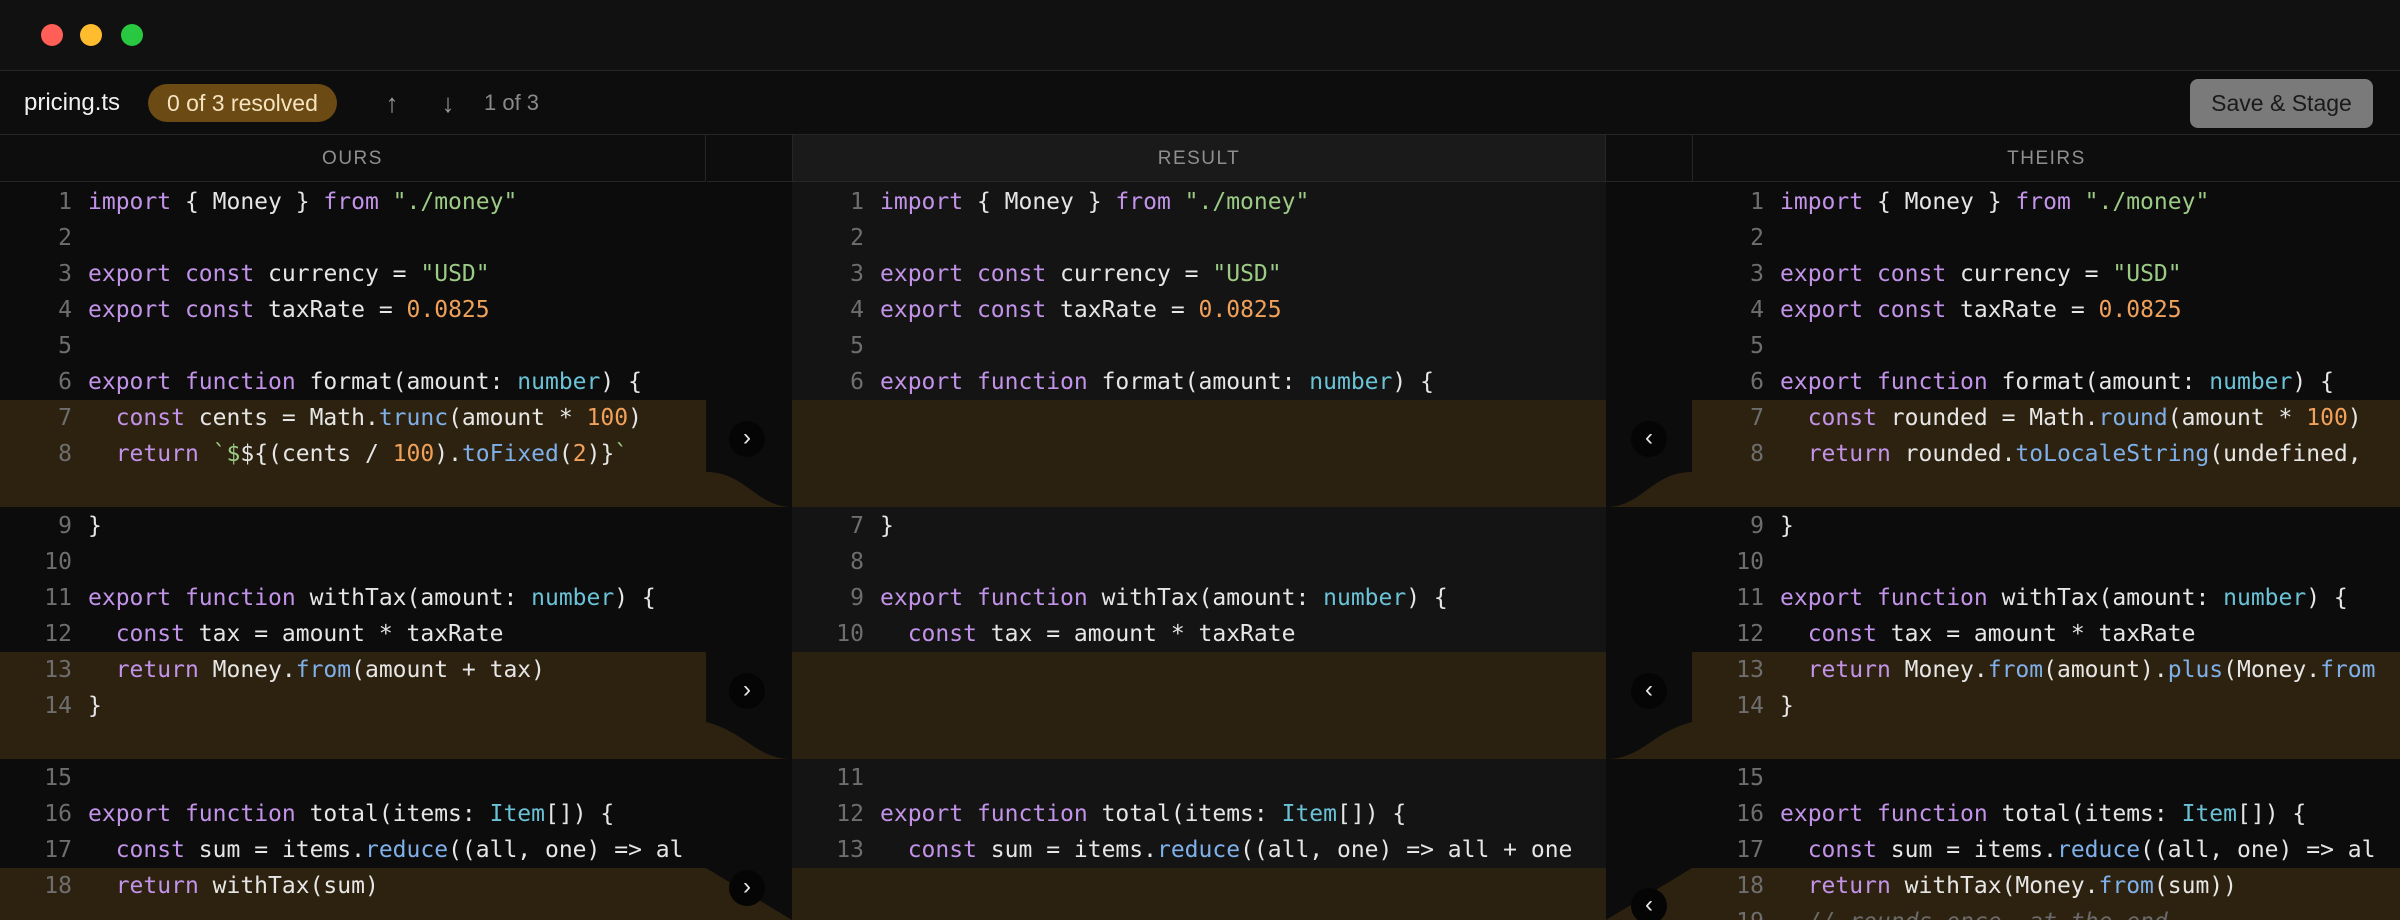 The width and height of the screenshot is (2400, 920). I want to click on arrow-up-icon: ↑, so click(392, 103).